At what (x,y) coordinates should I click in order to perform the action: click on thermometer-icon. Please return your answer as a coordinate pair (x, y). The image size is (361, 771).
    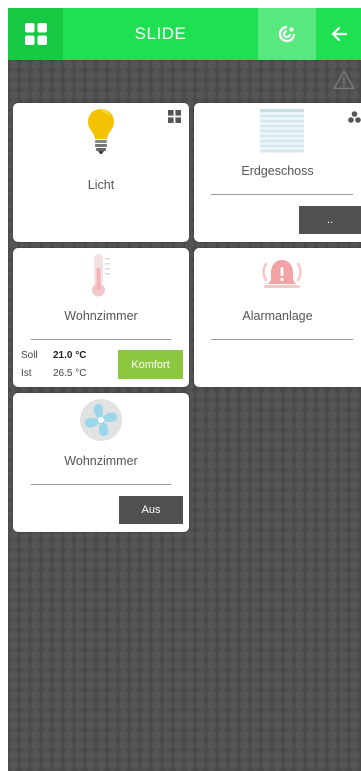
    Looking at the image, I should click on (101, 275).